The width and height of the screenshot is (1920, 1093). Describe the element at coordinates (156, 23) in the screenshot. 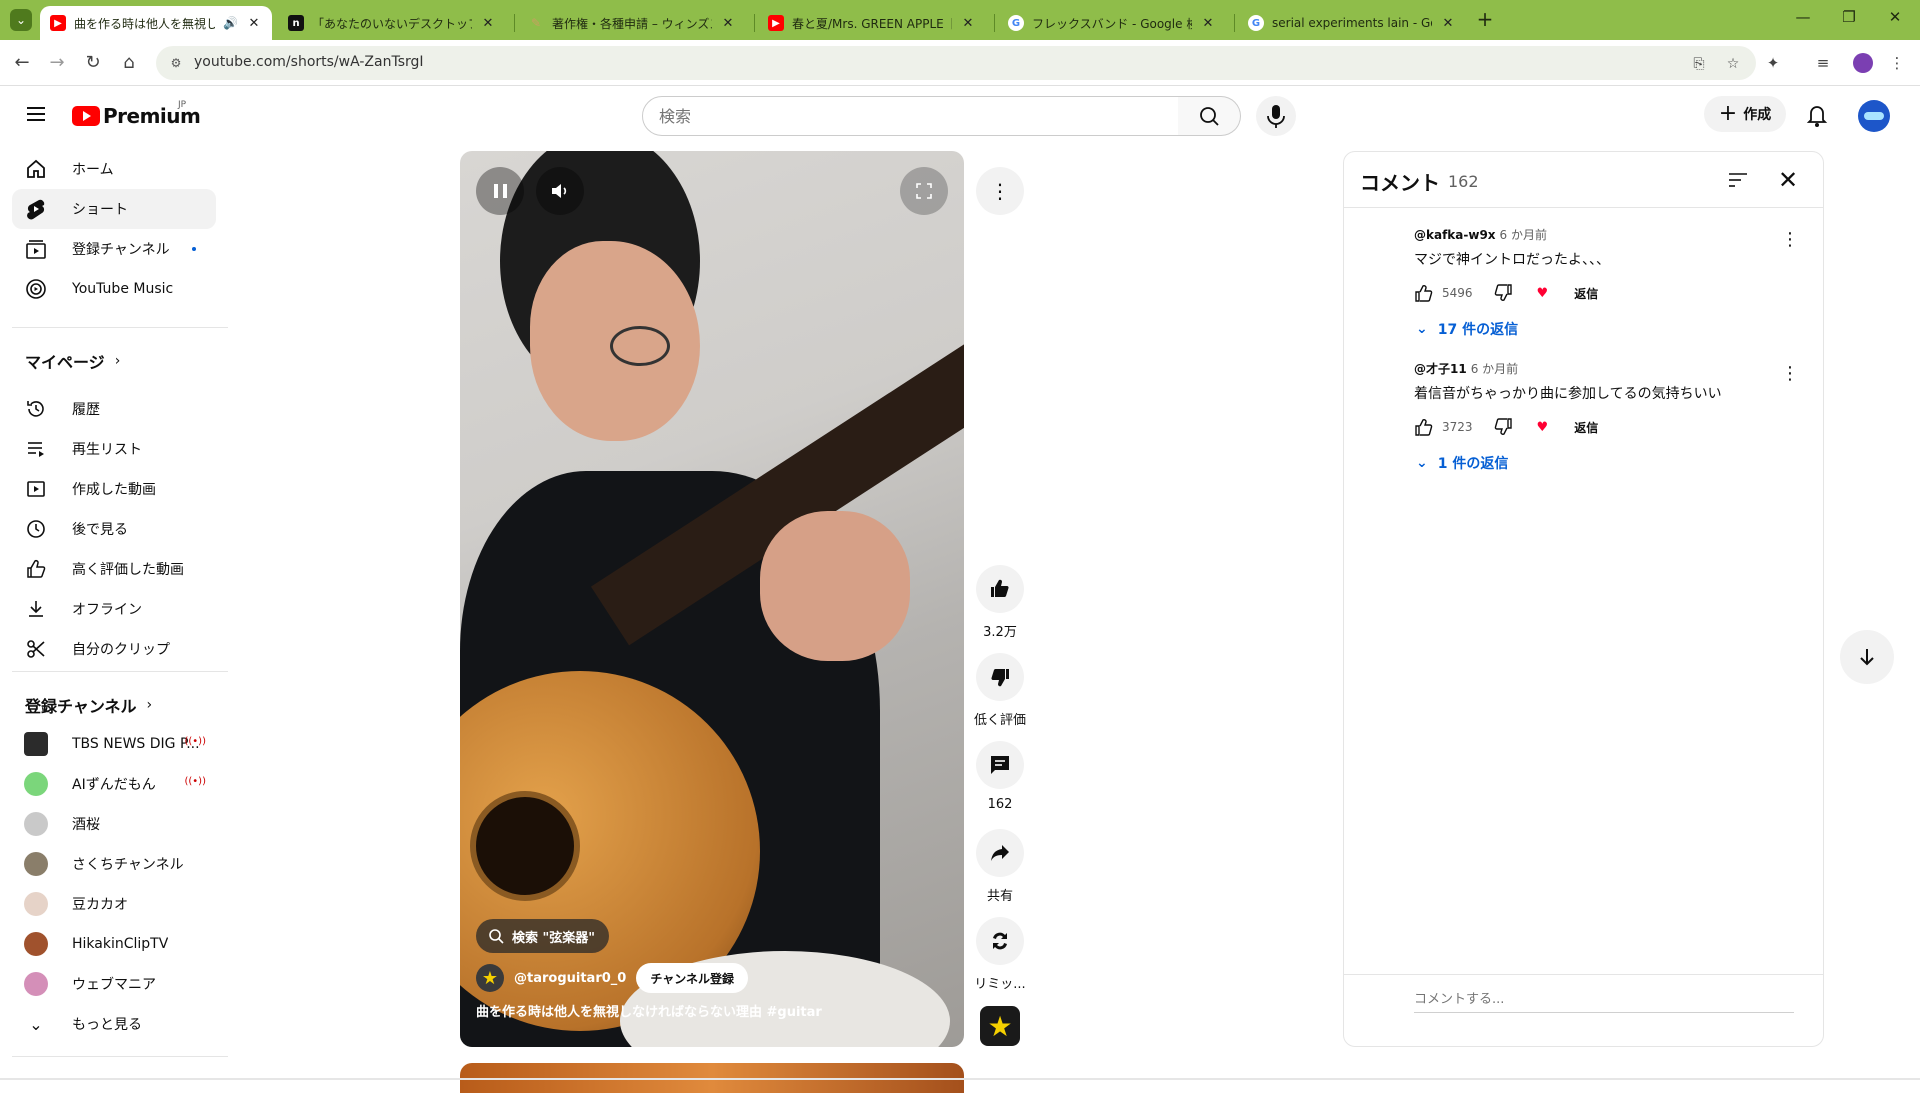

I see `browser-tab-1: ▶ 曲を作る時は他人を無視しな 🔊 ✕` at that location.